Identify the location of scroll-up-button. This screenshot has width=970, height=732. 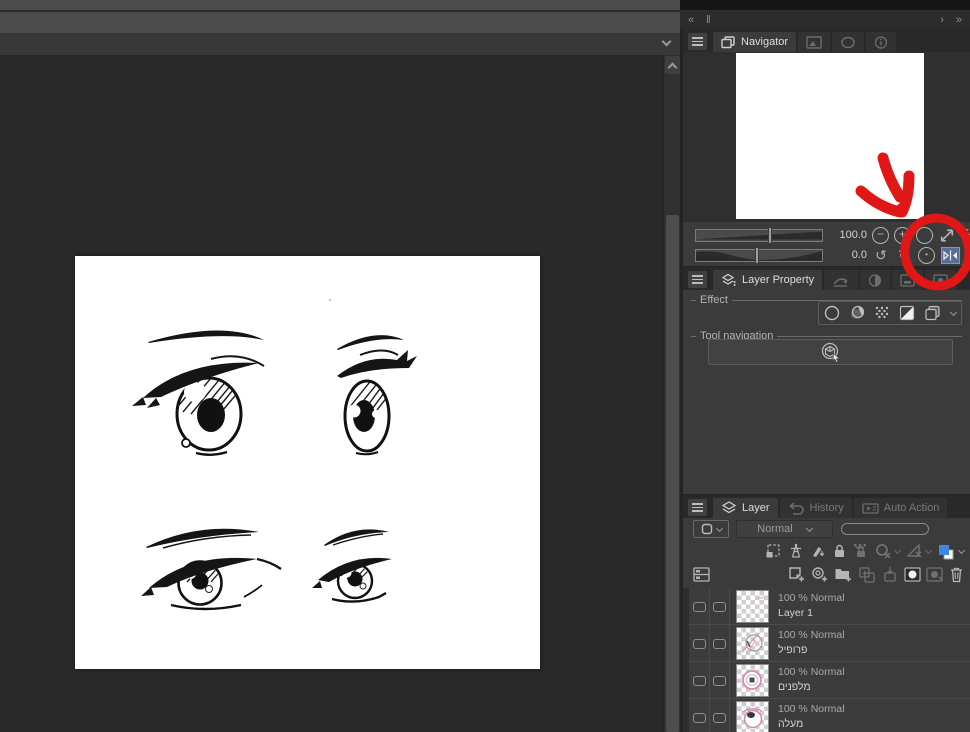
(672, 65).